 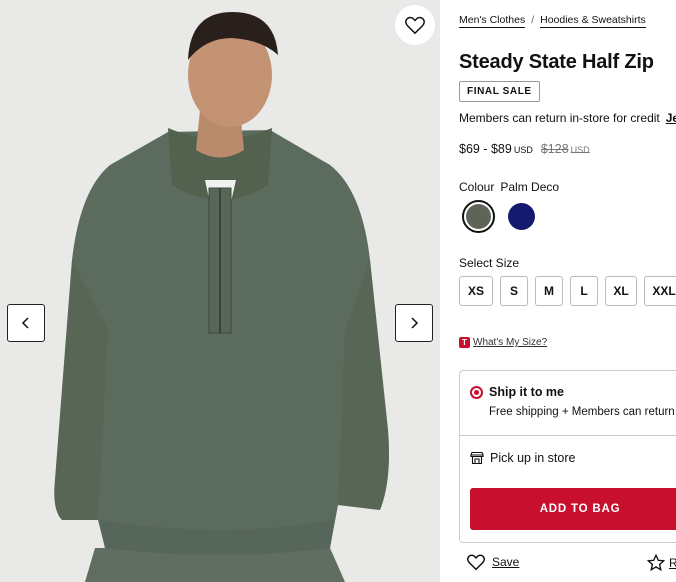 I want to click on size-options: XS S M L XL XXL, so click(x=567, y=291).